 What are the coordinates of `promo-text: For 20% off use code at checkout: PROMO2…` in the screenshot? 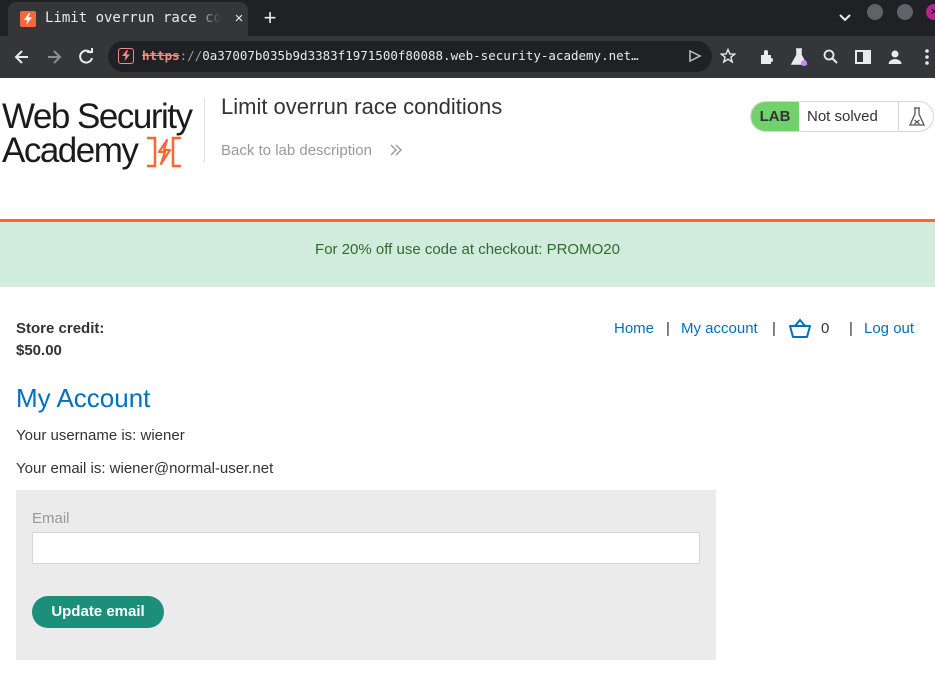 It's located at (467, 249).